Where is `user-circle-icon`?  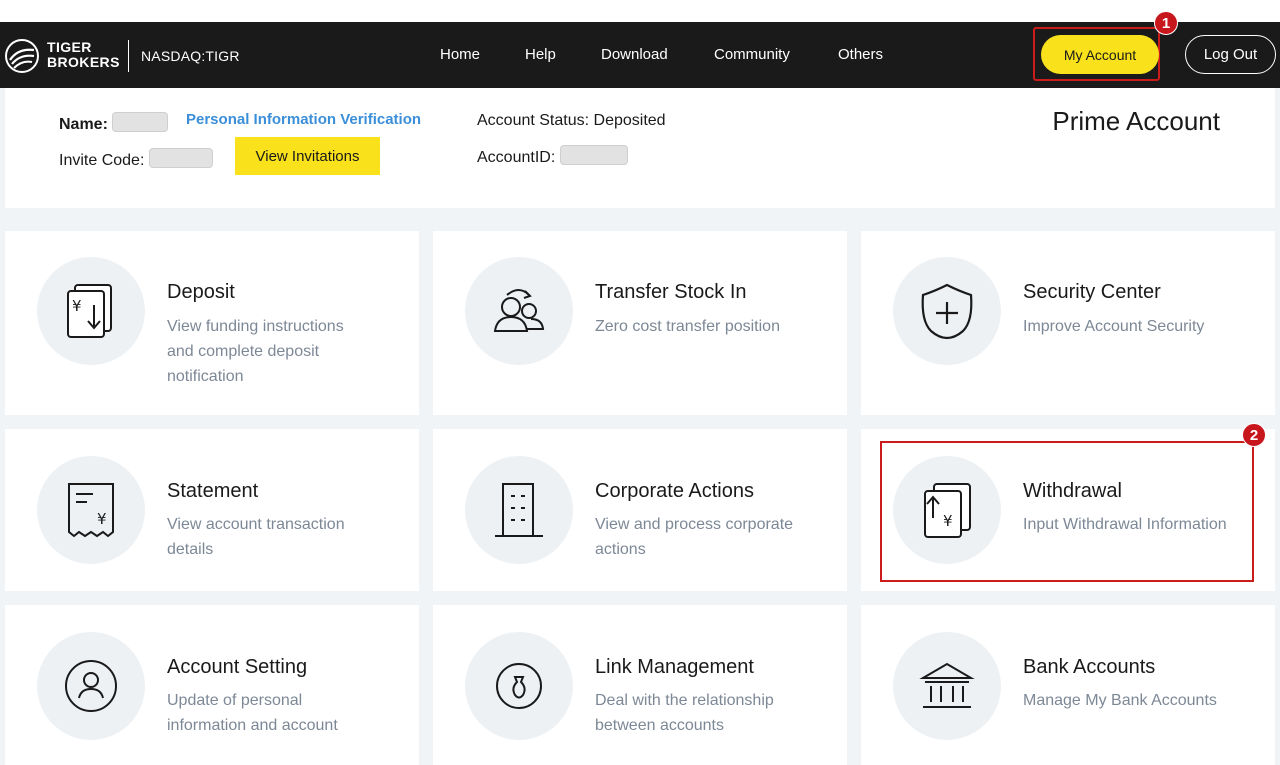
user-circle-icon is located at coordinates (91, 686).